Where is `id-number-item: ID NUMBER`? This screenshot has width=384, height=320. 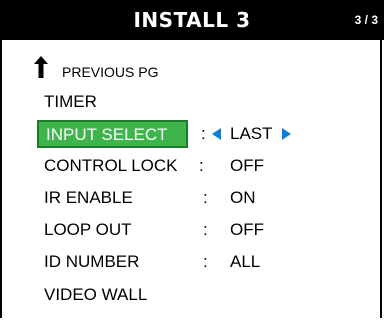
id-number-item: ID NUMBER is located at coordinates (91, 262).